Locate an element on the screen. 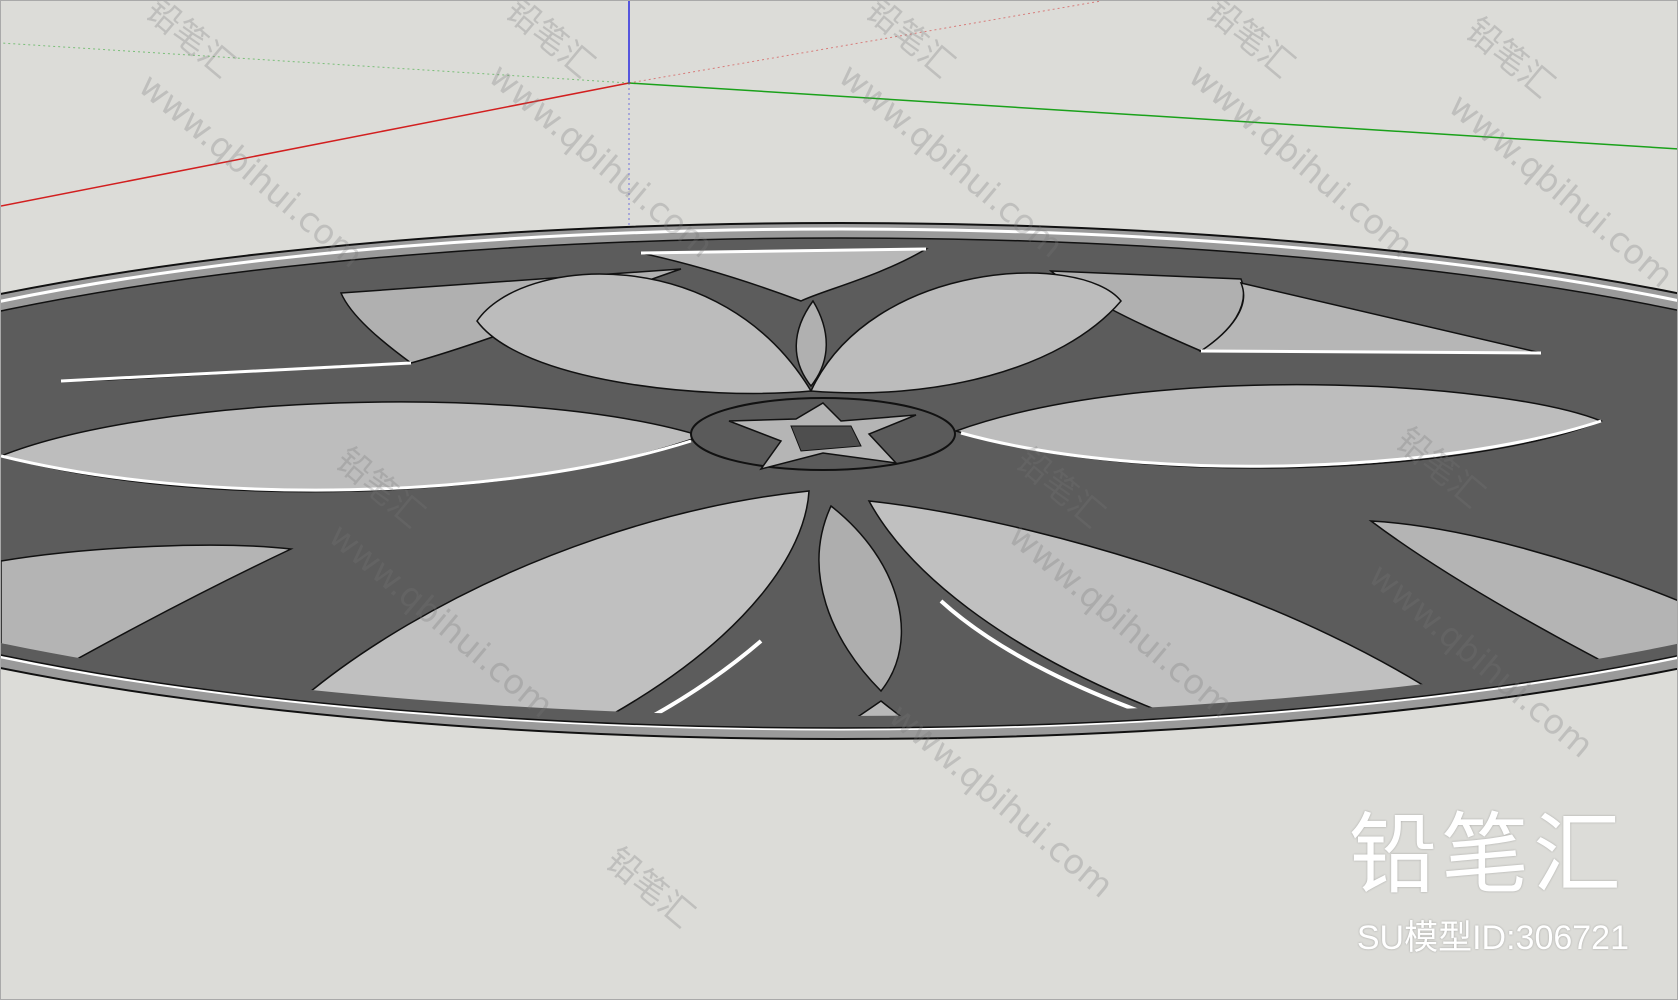  red-axis is located at coordinates (315, 144).